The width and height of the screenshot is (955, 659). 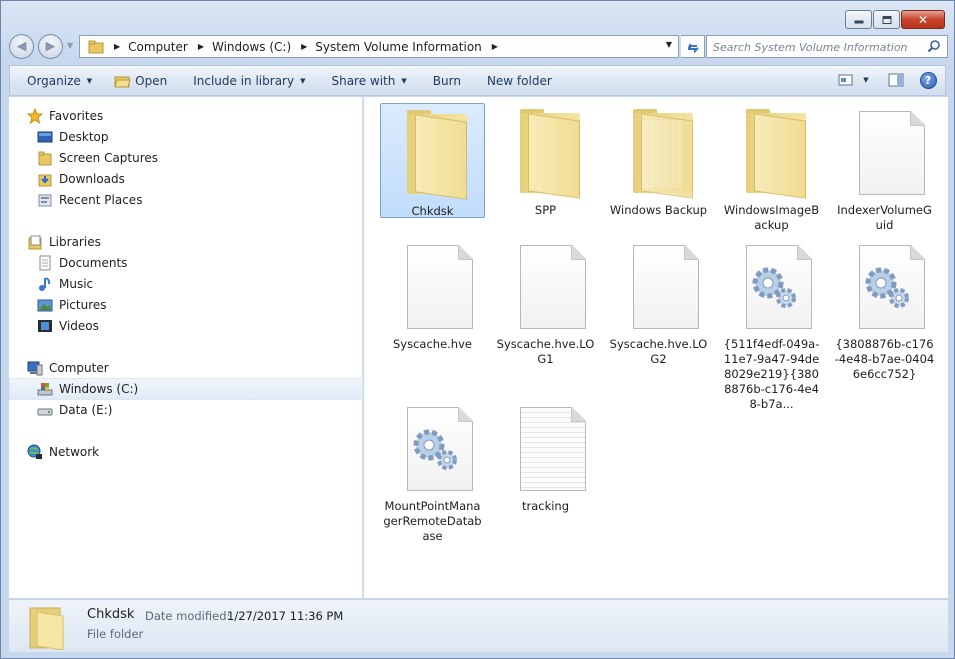 I want to click on sidebar-item-favorites: Favorites, so click(x=65, y=116).